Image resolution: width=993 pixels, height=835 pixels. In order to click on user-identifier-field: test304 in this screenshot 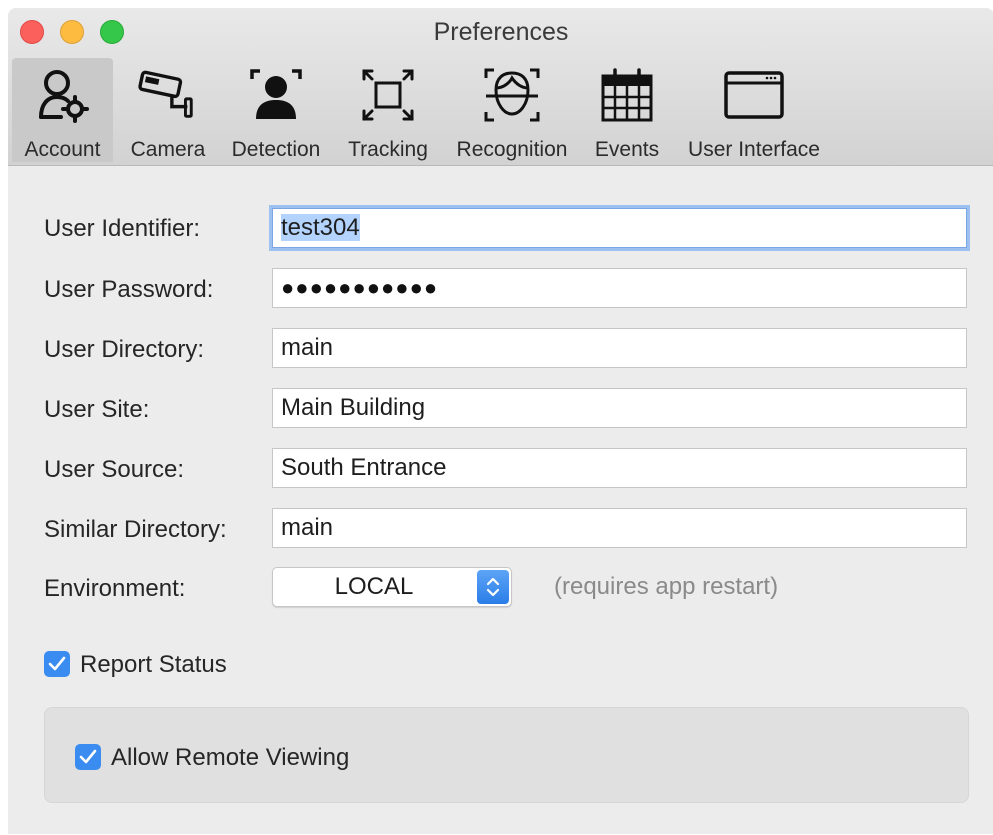, I will do `click(619, 228)`.